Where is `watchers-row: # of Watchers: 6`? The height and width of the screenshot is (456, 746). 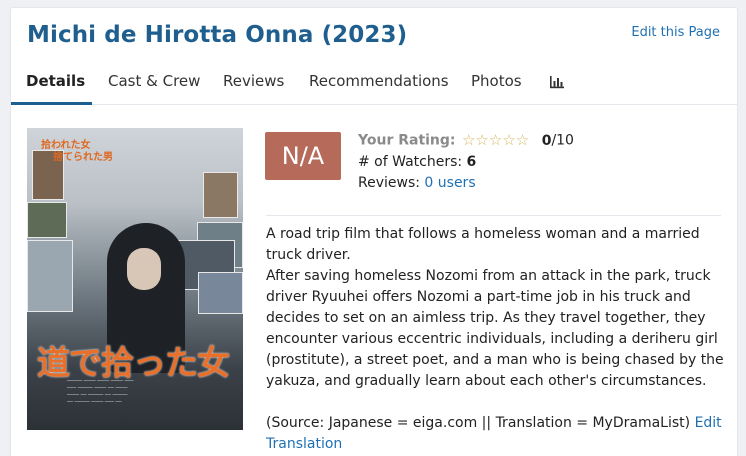 watchers-row: # of Watchers: 6 is located at coordinates (466, 162).